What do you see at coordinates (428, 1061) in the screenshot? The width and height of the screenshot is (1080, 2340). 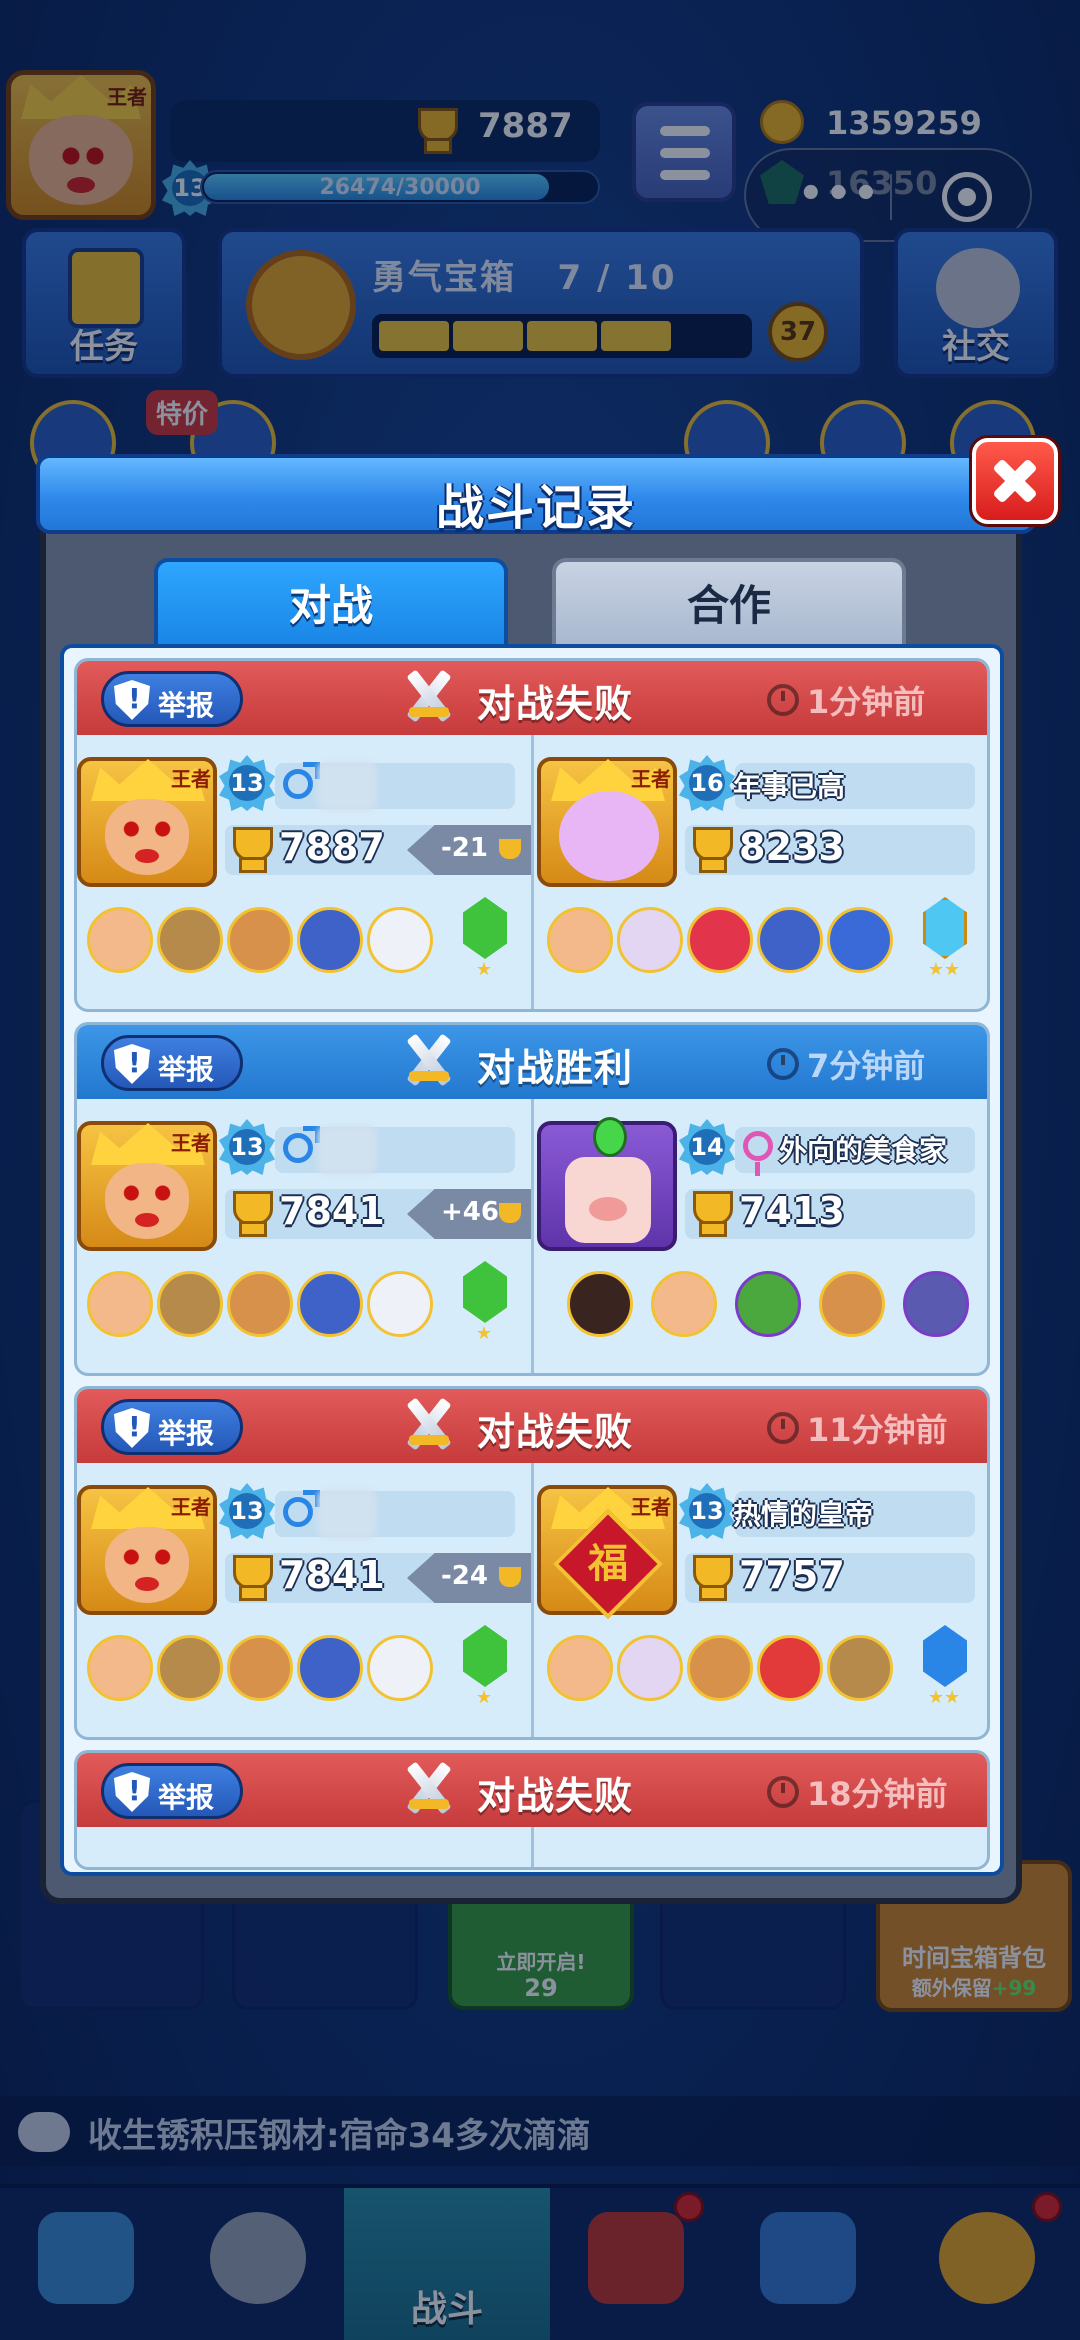 I see `crossed-swords-icon` at bounding box center [428, 1061].